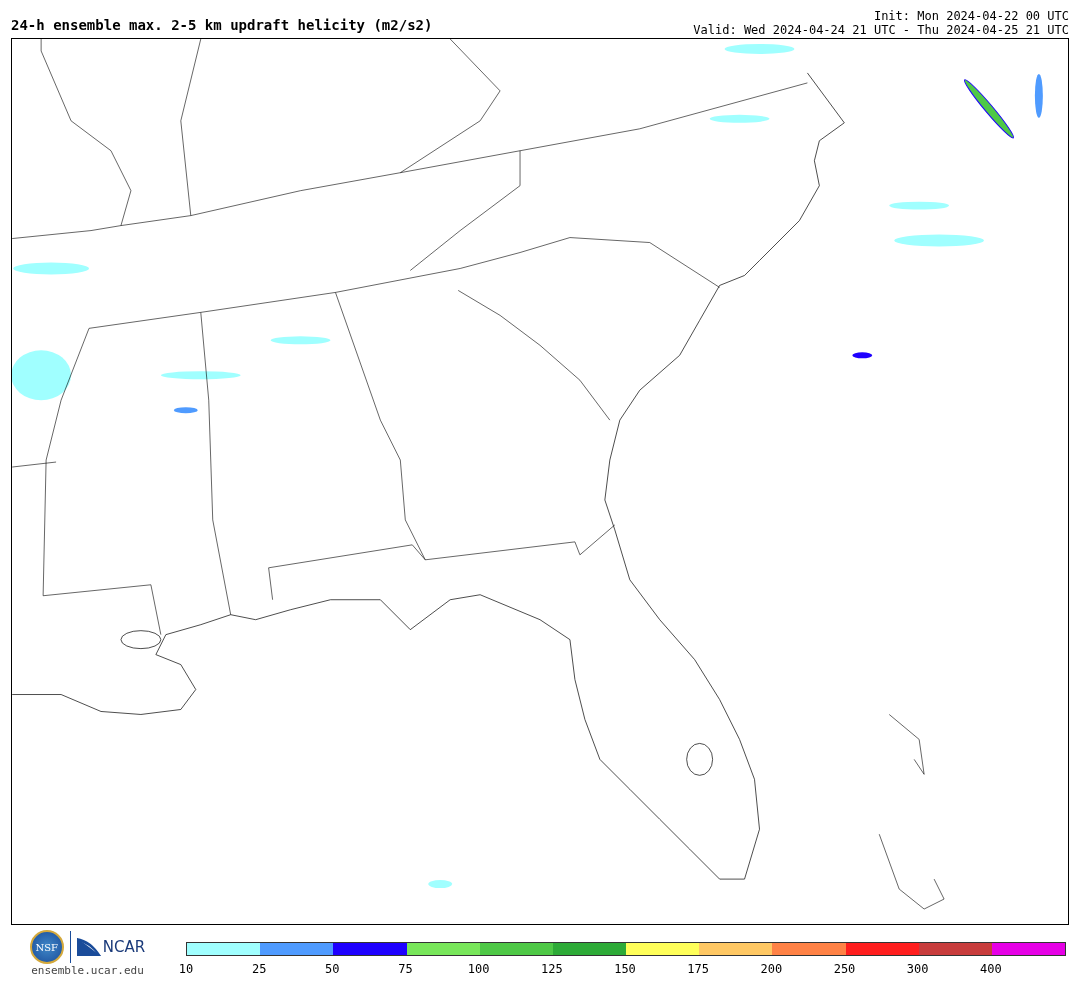  Describe the element at coordinates (222, 26) in the screenshot. I see `chart-title: 24-h ensemble max. 2-5 km updraft helicity (m2/s2)` at that location.